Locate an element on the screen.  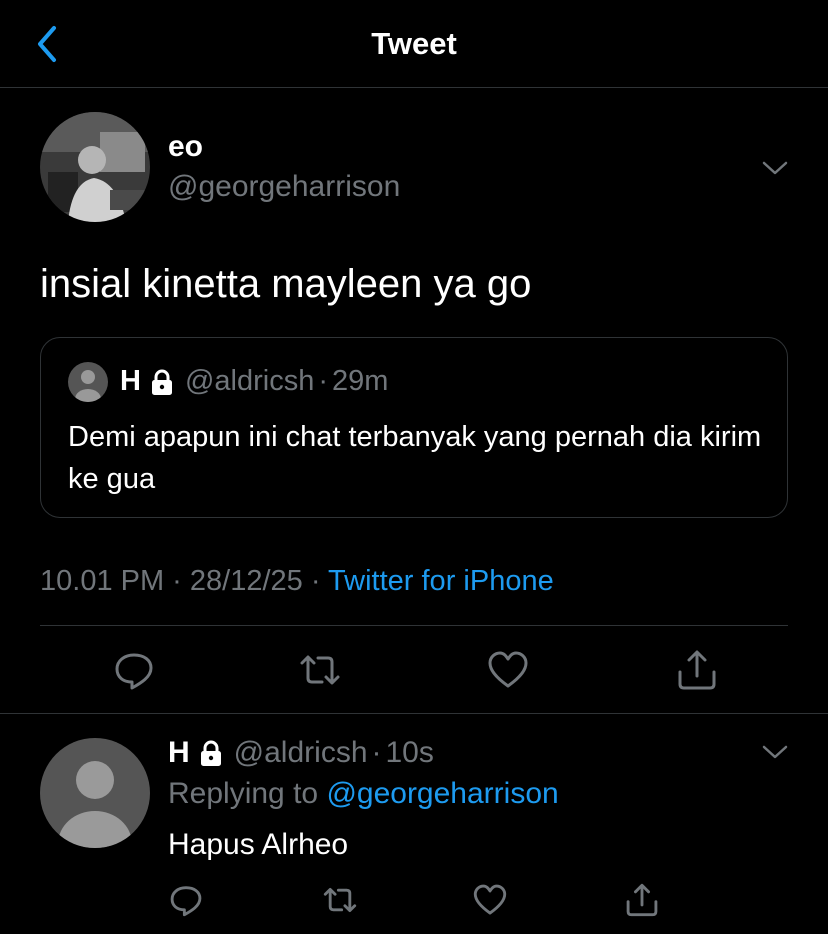
author-handle: @georgeharrison is located at coordinates (284, 187).